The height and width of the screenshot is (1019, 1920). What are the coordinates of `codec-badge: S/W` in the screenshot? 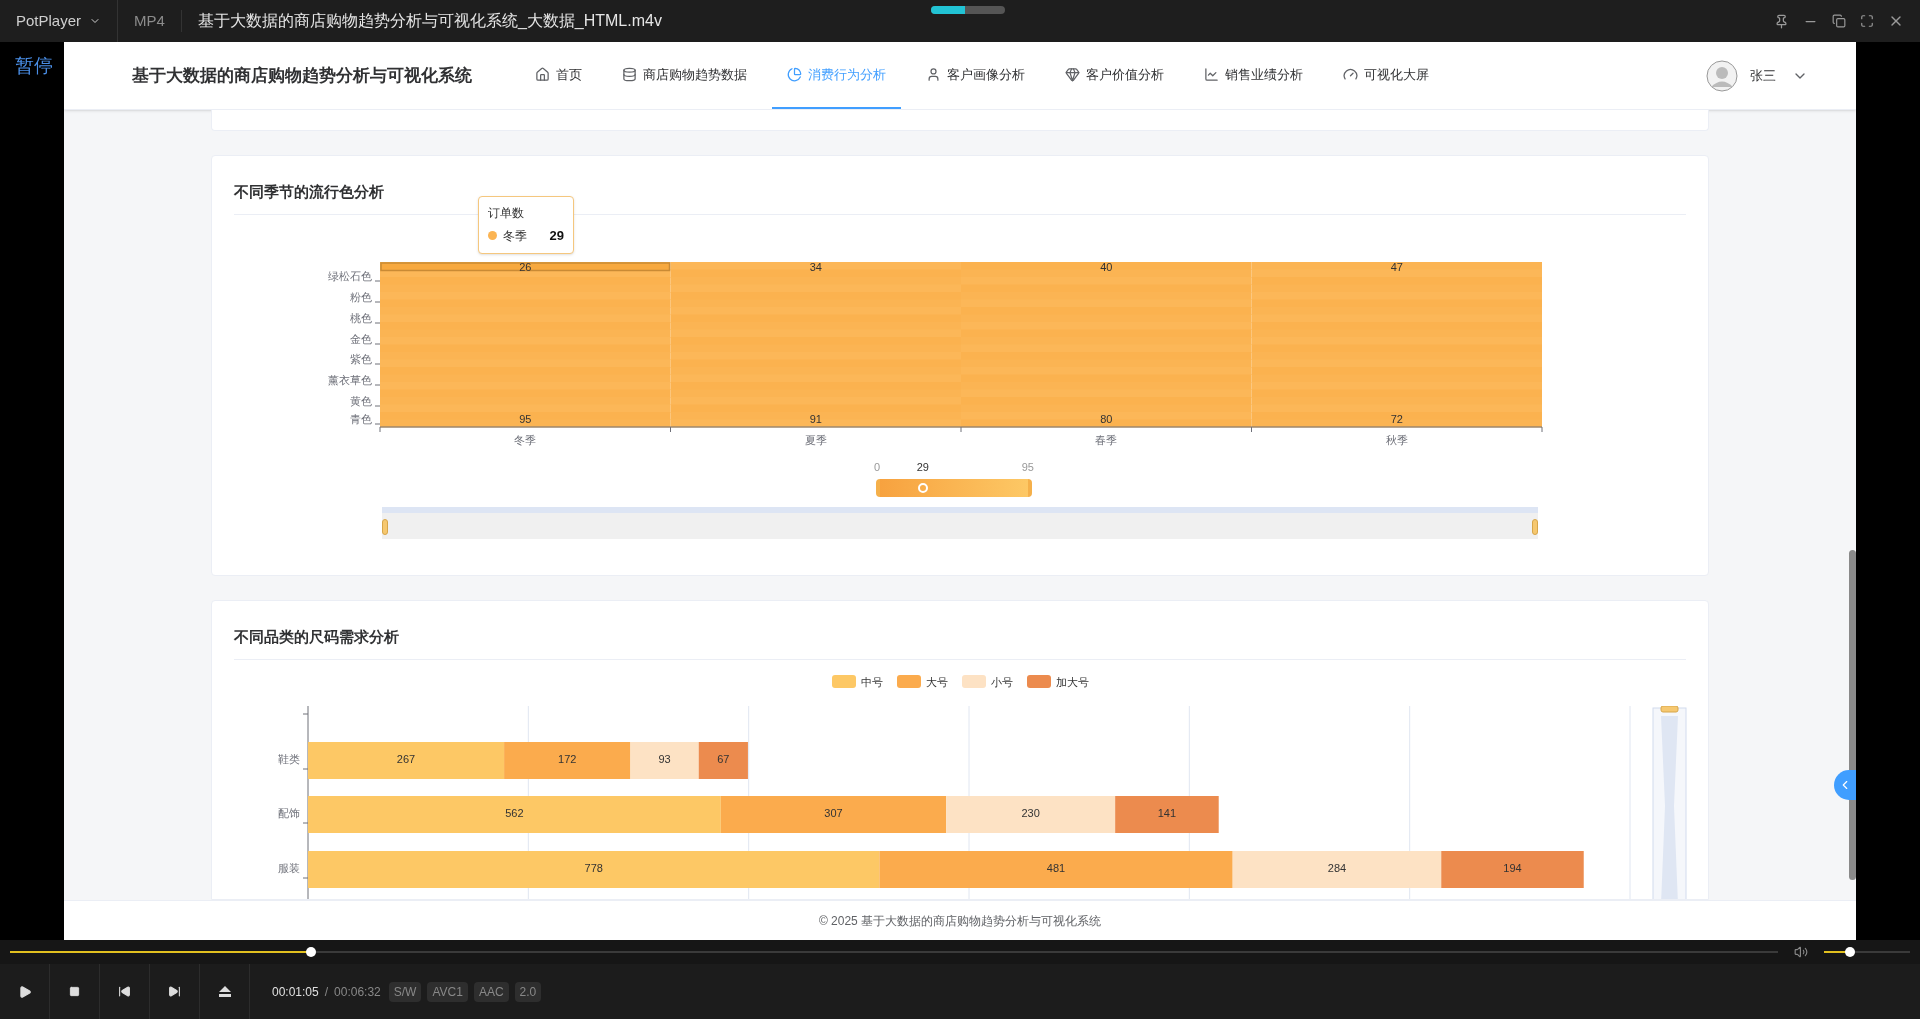 It's located at (405, 991).